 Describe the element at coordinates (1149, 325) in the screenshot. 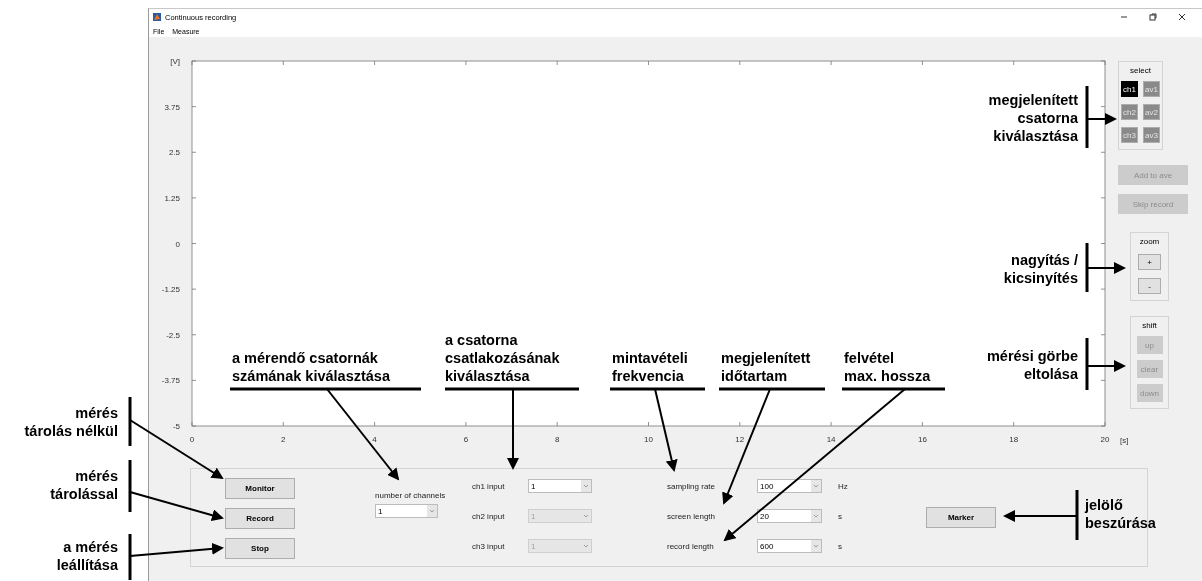

I see `group-title: shift` at that location.